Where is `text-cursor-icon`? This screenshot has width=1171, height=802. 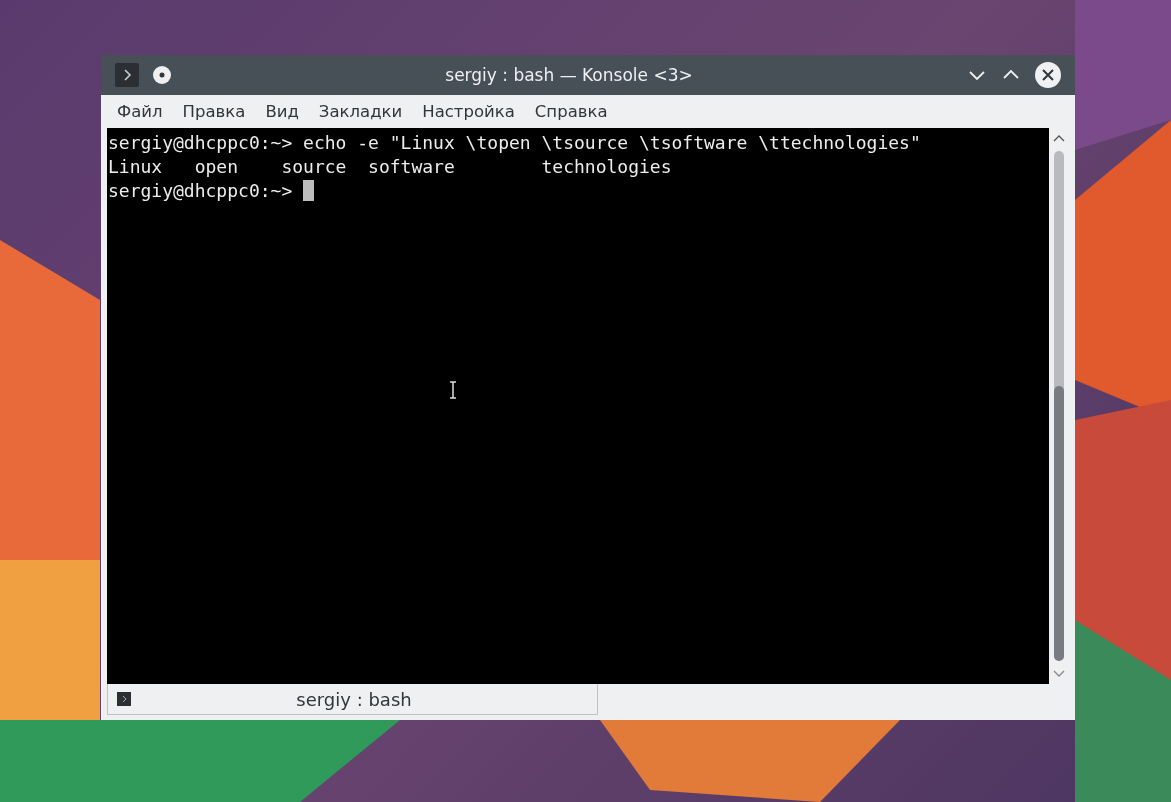
text-cursor-icon is located at coordinates (453, 390).